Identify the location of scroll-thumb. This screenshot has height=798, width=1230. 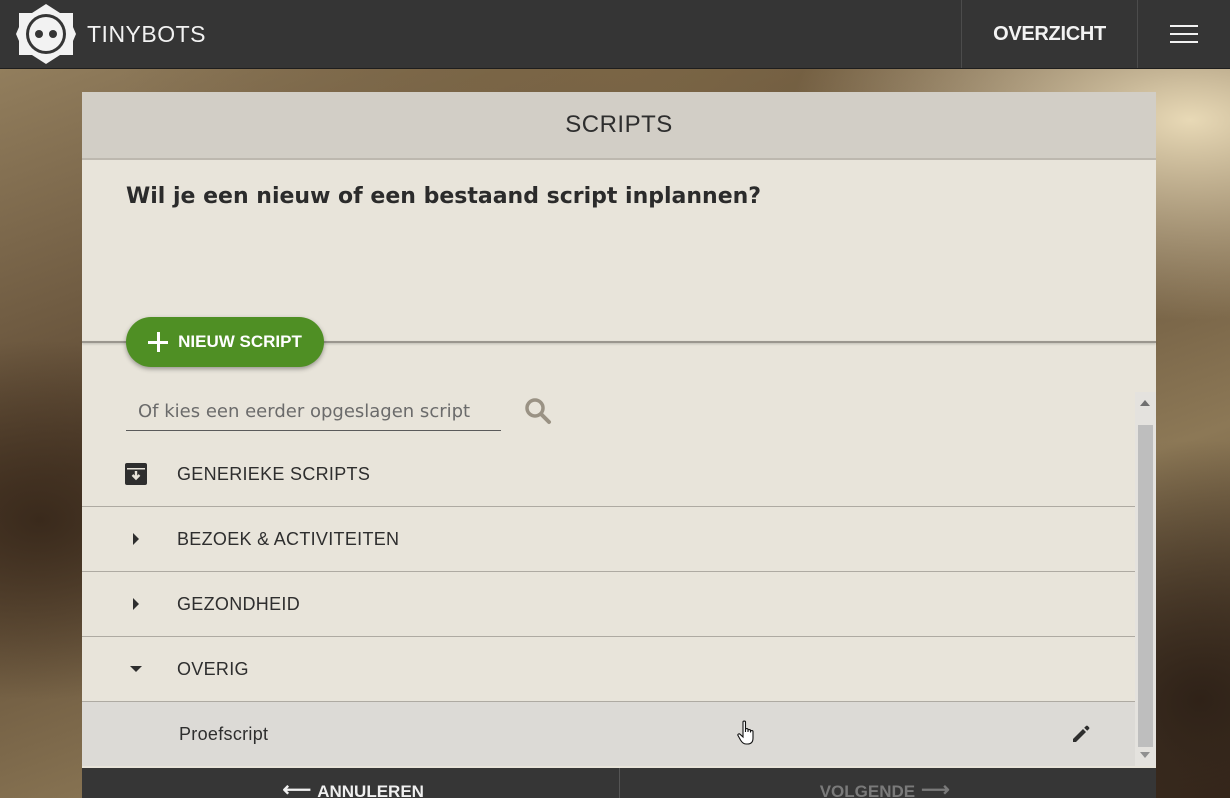
(1145, 586).